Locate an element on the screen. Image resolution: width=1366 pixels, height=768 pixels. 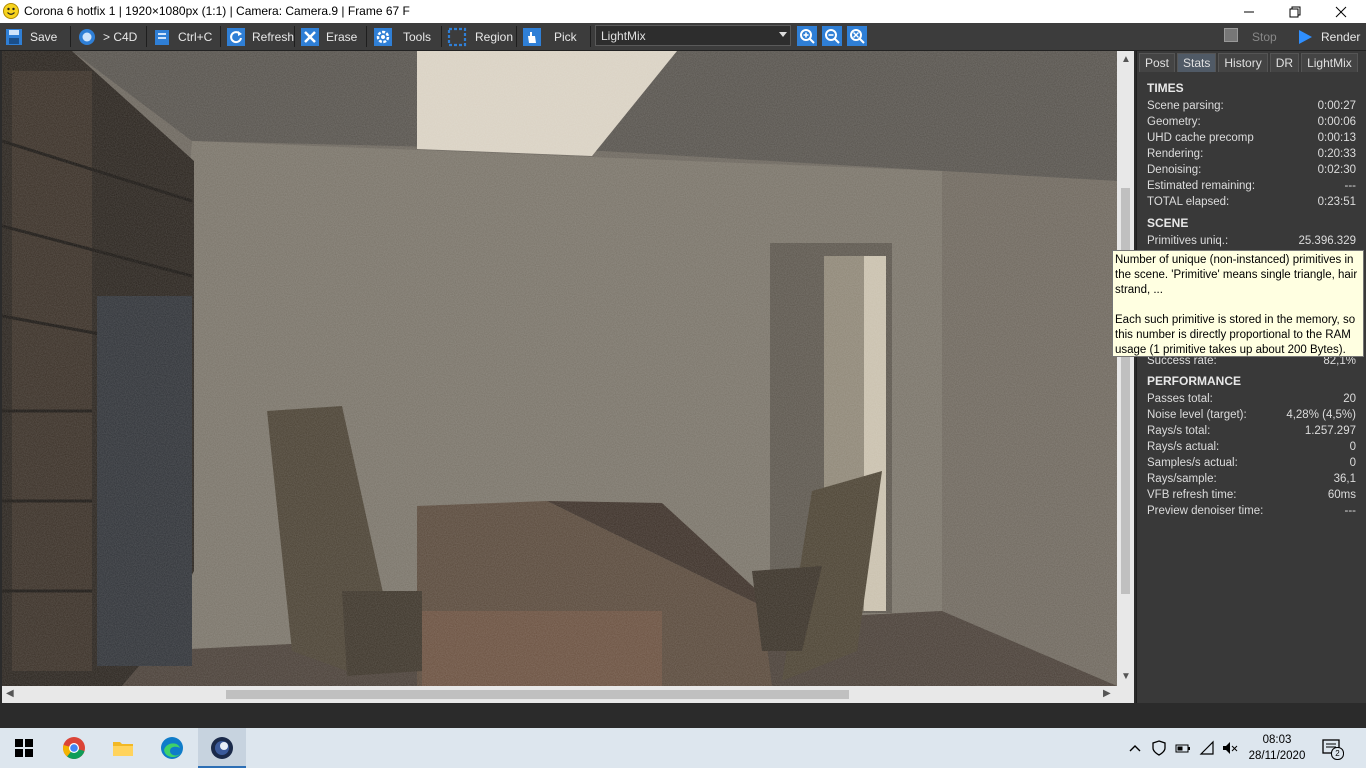
folder-icon is located at coordinates (123, 749).